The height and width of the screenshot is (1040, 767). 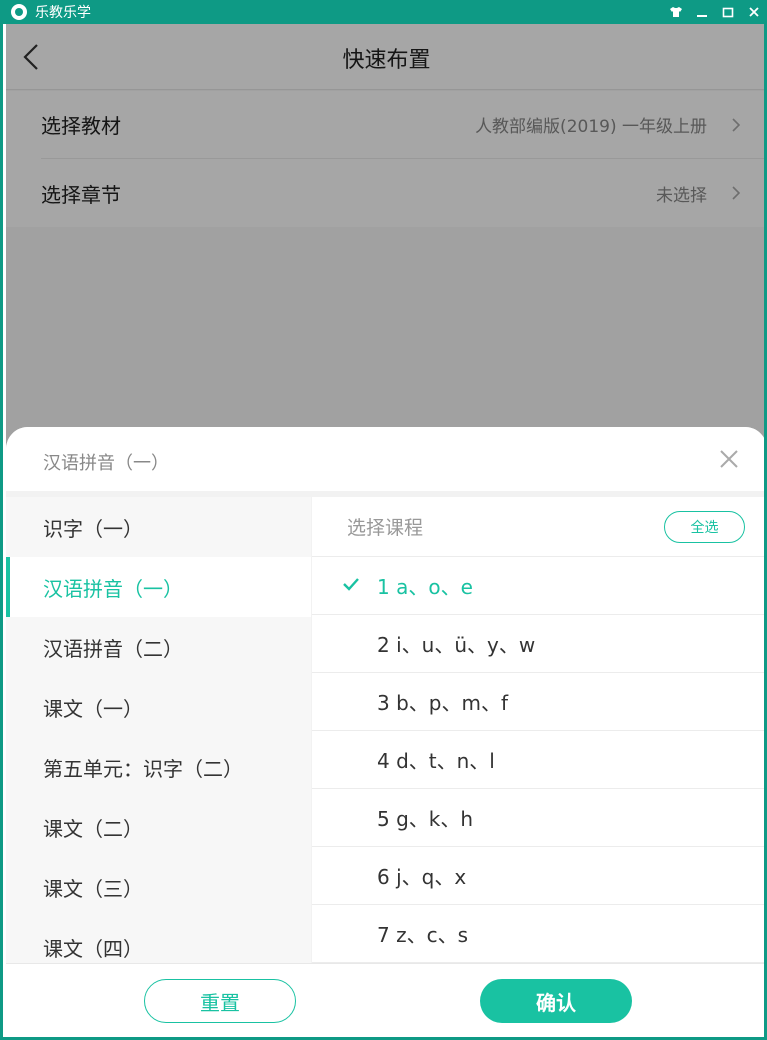 I want to click on sheet-footer: 重置 确认, so click(x=385, y=1000).